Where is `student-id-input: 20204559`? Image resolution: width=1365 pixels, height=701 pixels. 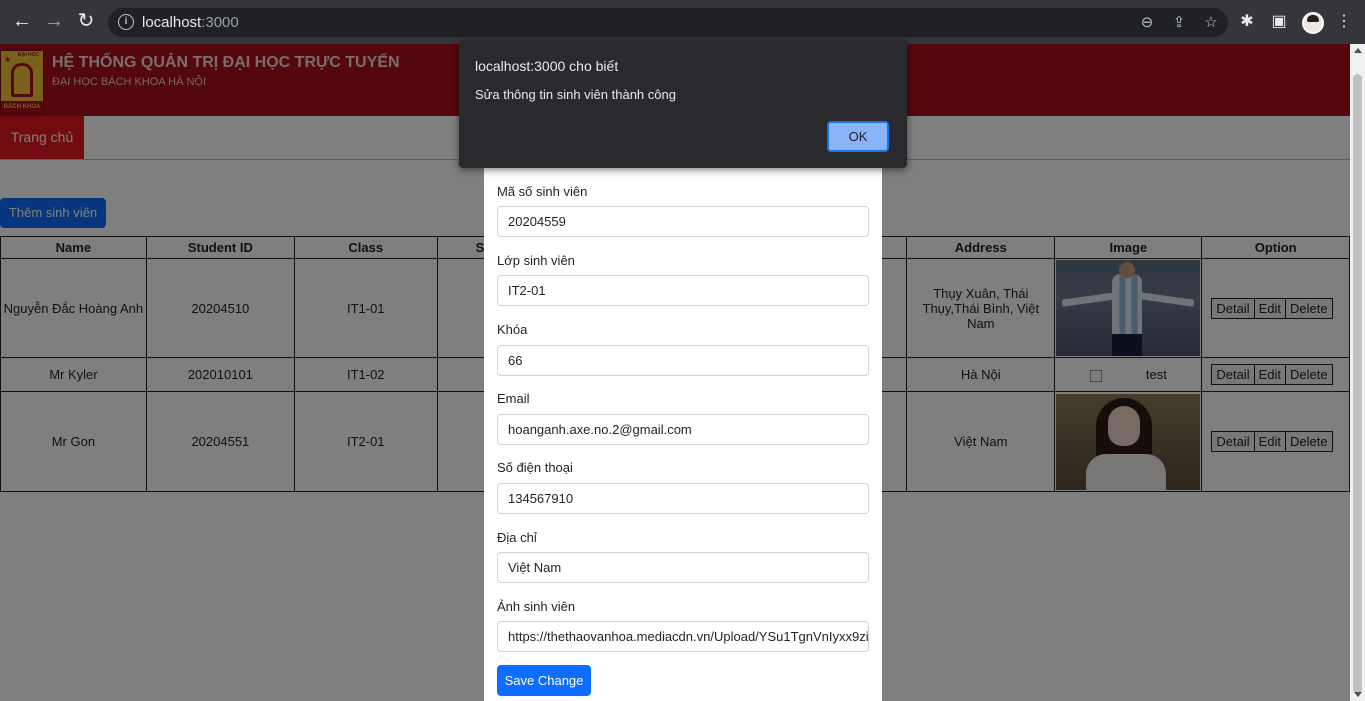
student-id-input: 20204559 is located at coordinates (683, 221).